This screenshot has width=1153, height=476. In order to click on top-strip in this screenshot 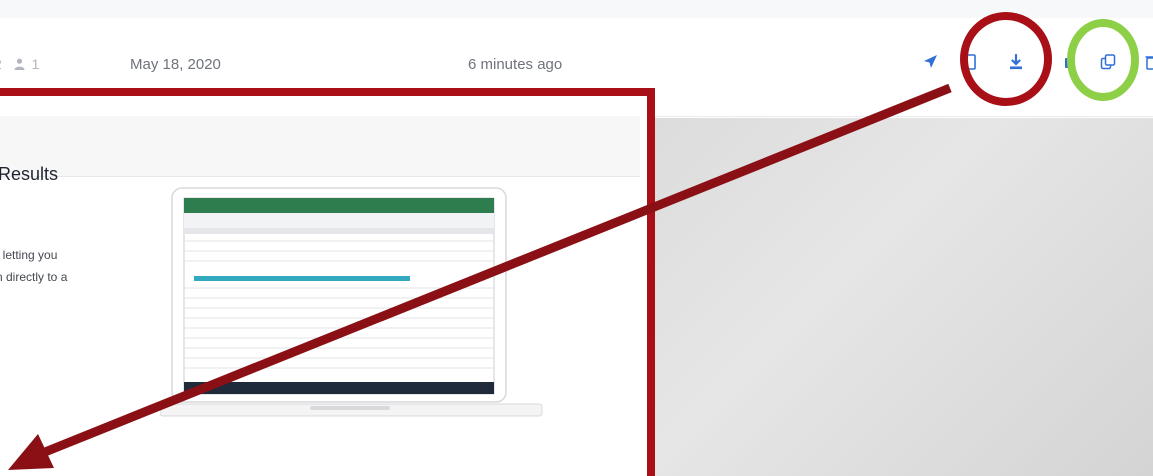, I will do `click(576, 9)`.